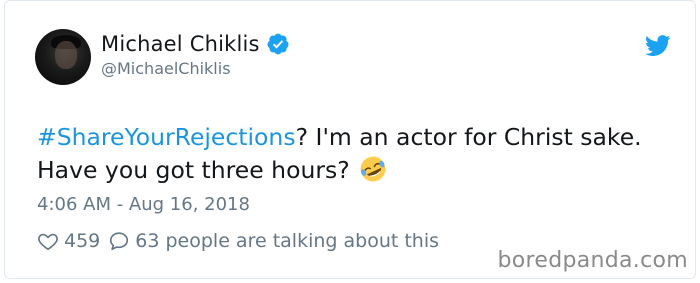 Image resolution: width=700 pixels, height=283 pixels. What do you see at coordinates (119, 241) in the screenshot?
I see `reply-bubble-icon` at bounding box center [119, 241].